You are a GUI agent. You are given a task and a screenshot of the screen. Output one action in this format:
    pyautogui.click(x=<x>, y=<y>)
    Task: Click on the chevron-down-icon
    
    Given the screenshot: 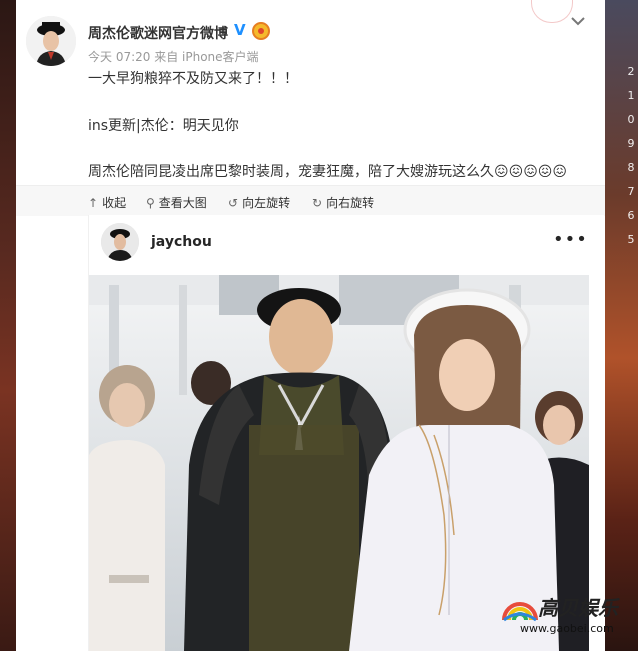 What is the action you would take?
    pyautogui.click(x=578, y=20)
    